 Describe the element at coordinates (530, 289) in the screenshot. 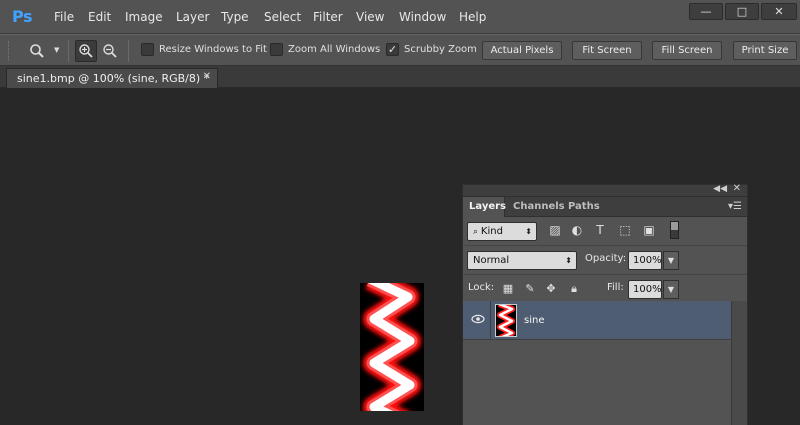

I see `lock-image-pixels-icon: ✎` at that location.